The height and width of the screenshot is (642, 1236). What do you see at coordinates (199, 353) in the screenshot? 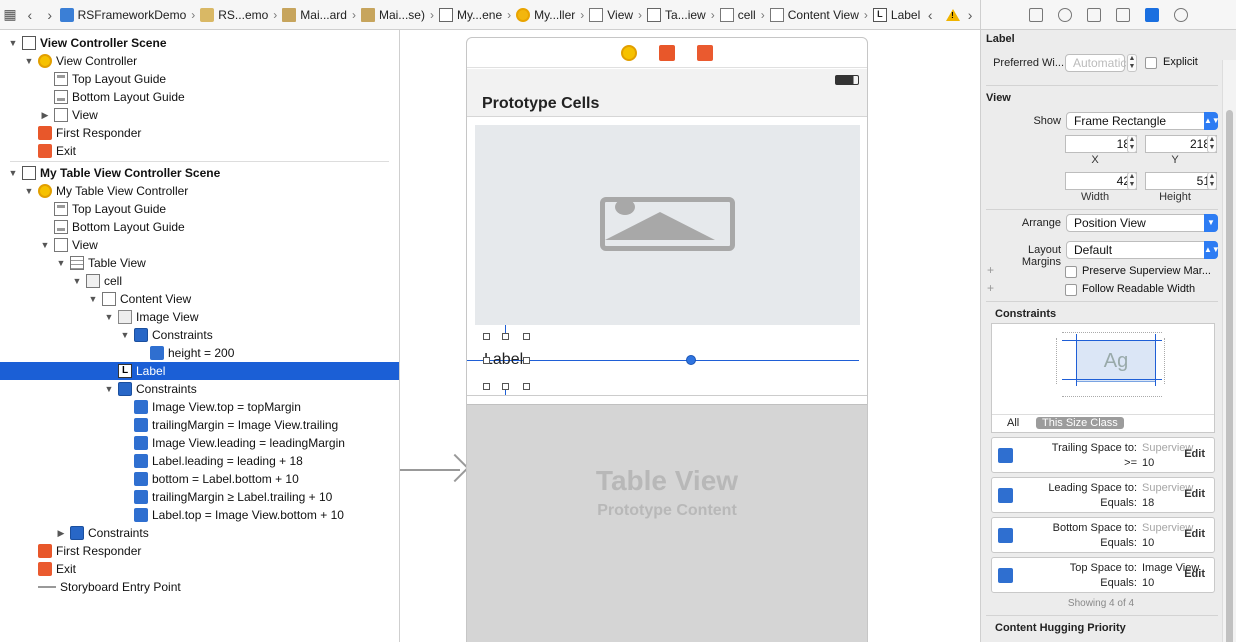
I see `outline-row: height = 200` at bounding box center [199, 353].